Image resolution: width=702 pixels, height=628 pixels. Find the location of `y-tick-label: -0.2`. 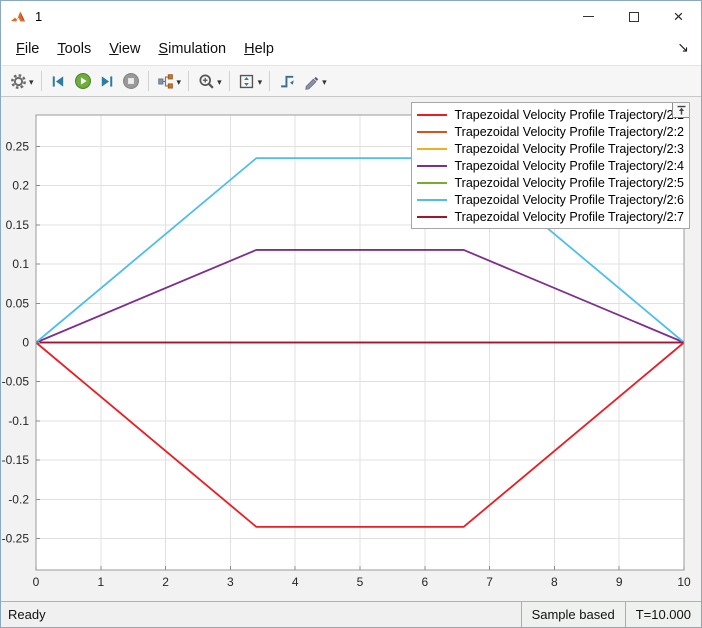

y-tick-label: -0.2 is located at coordinates (18, 499).